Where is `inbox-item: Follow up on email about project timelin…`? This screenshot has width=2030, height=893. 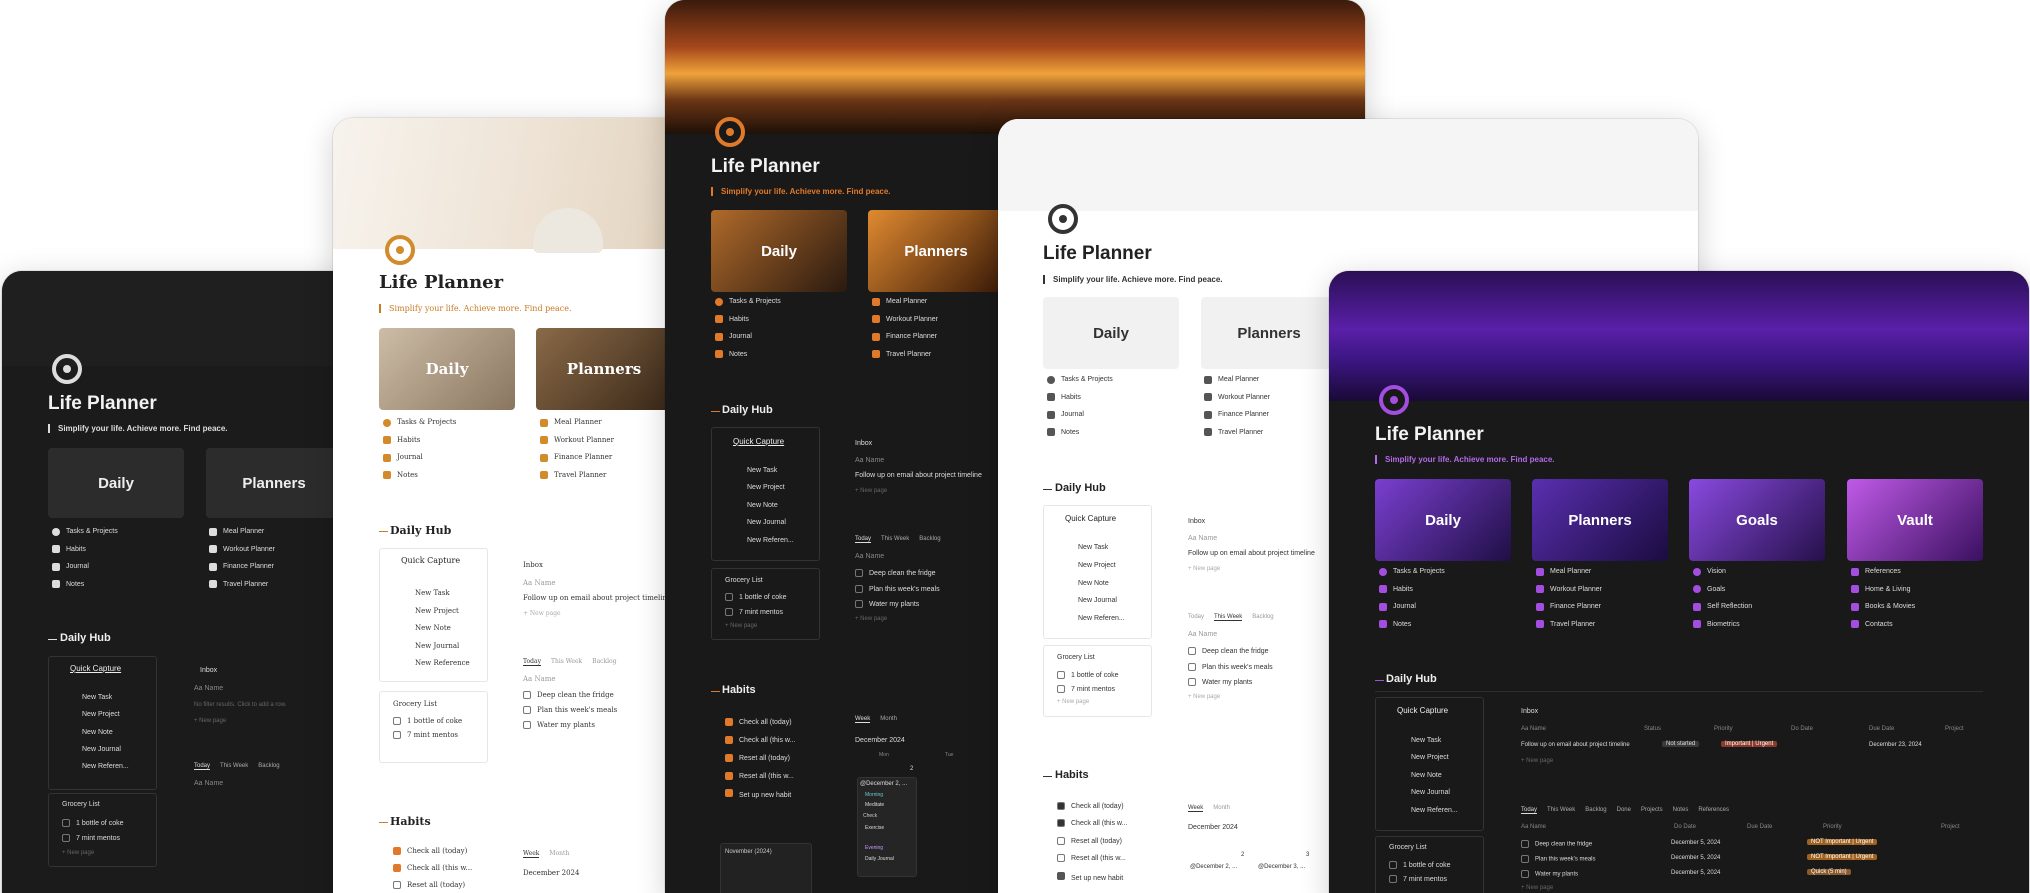 inbox-item: Follow up on email about project timelin… is located at coordinates (918, 475).